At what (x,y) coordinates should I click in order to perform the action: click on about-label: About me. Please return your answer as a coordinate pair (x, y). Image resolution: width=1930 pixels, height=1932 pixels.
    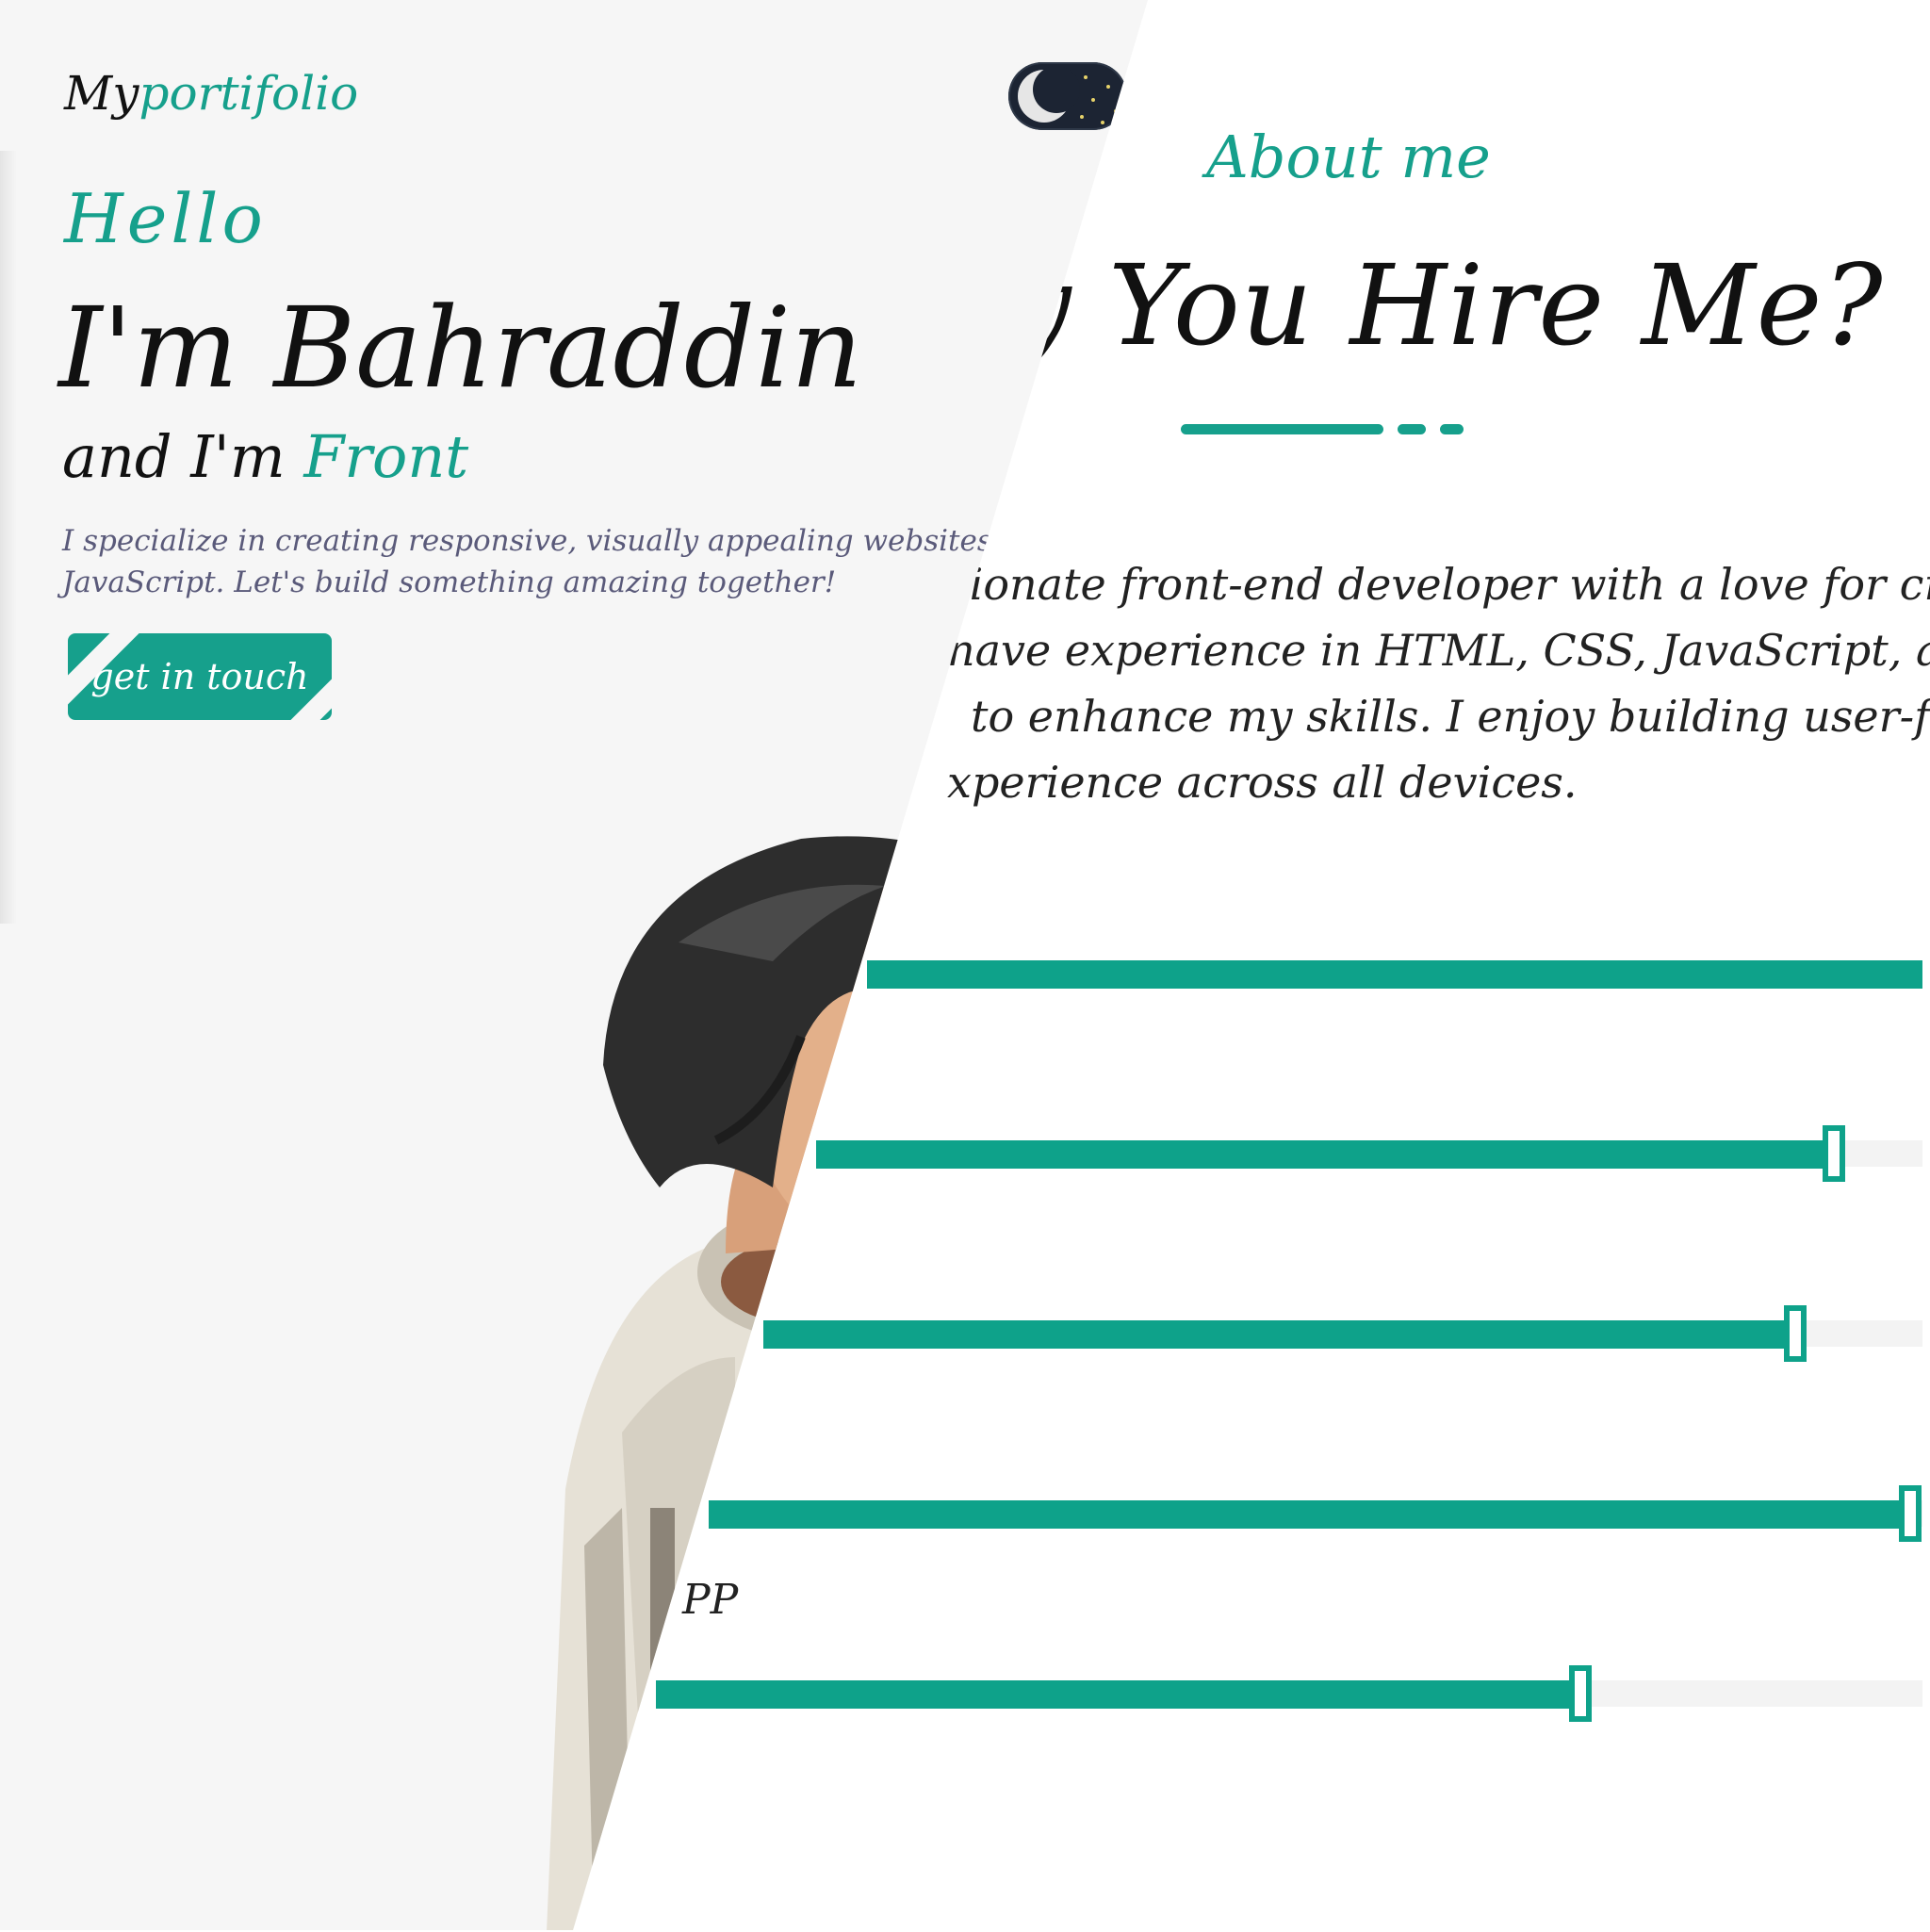
    Looking at the image, I should click on (1348, 157).